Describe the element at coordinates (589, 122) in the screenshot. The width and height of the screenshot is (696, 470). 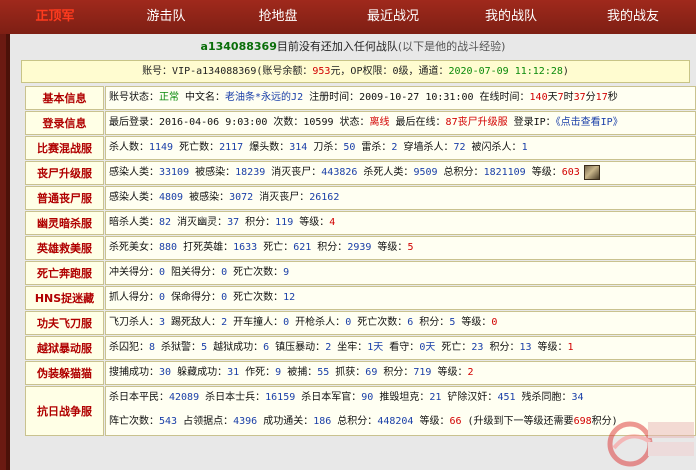
I see `view-ip-link: 《点击查看IP》` at that location.